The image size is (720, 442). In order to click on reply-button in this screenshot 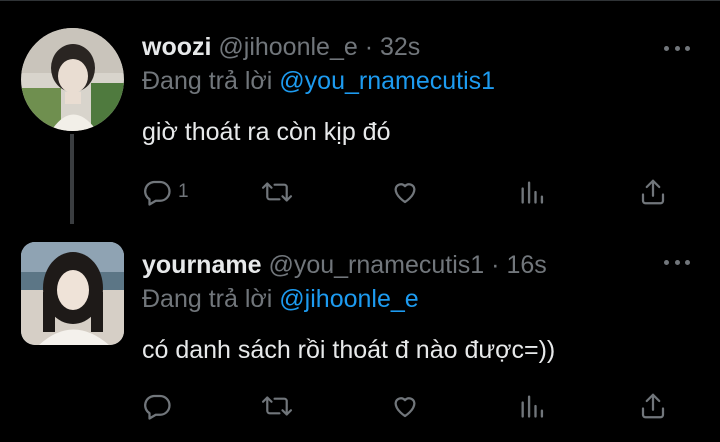, I will do `click(160, 406)`.